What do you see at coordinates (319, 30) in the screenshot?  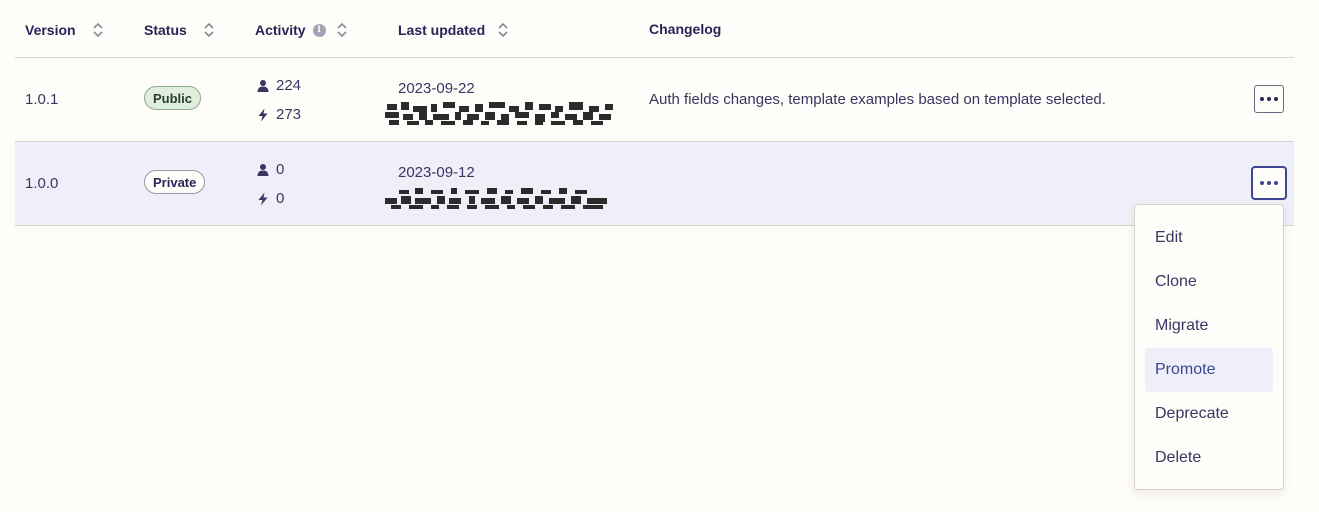 I see `info-icon: i` at bounding box center [319, 30].